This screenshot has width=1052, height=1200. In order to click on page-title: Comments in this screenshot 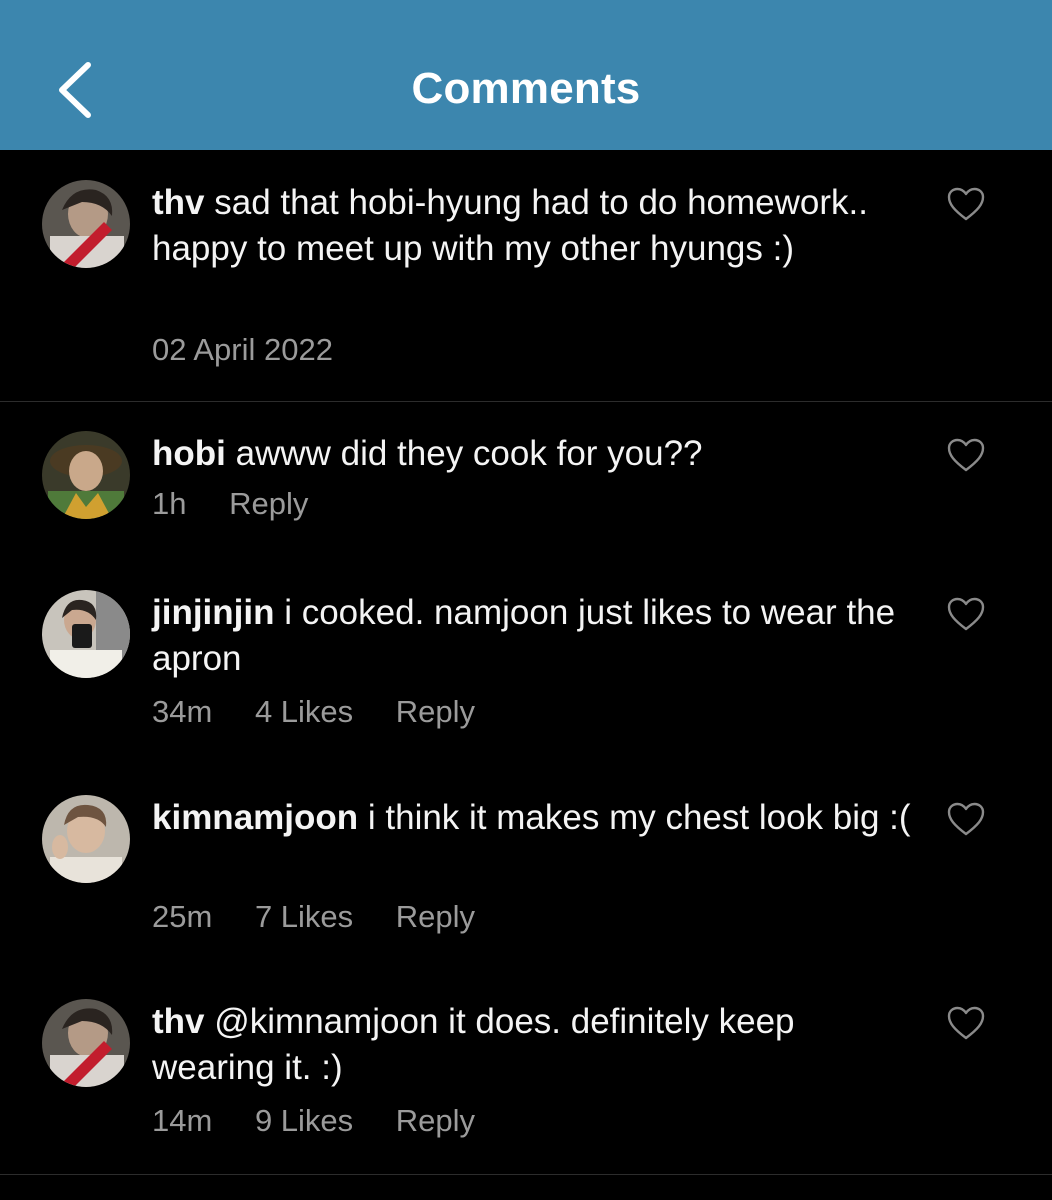, I will do `click(526, 88)`.